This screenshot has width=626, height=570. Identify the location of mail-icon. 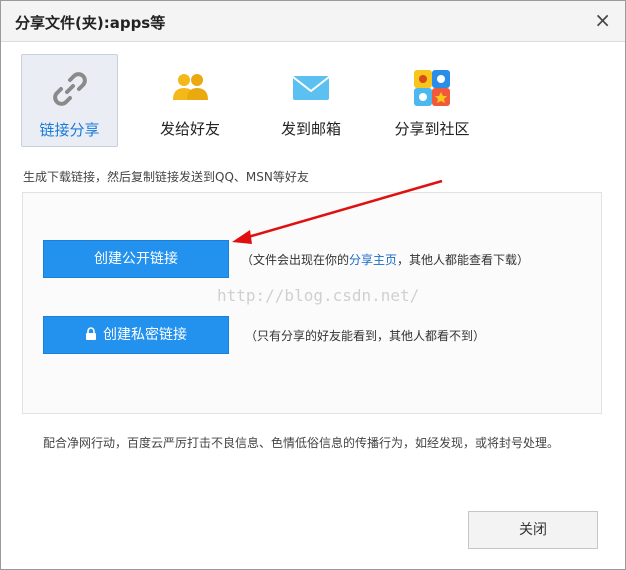
(311, 88).